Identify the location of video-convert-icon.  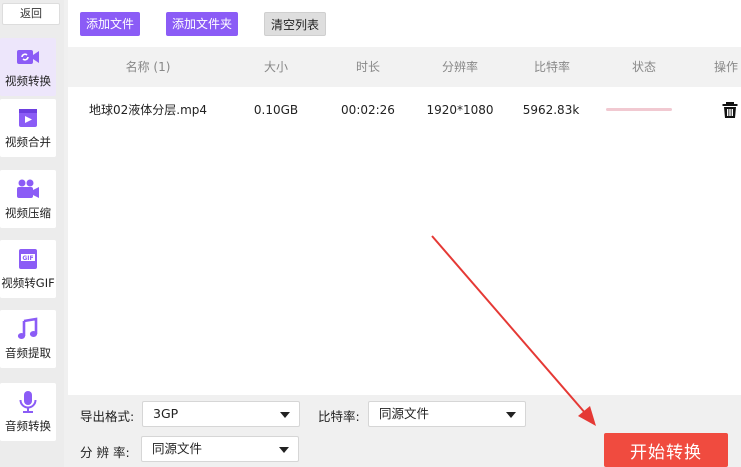
(28, 57).